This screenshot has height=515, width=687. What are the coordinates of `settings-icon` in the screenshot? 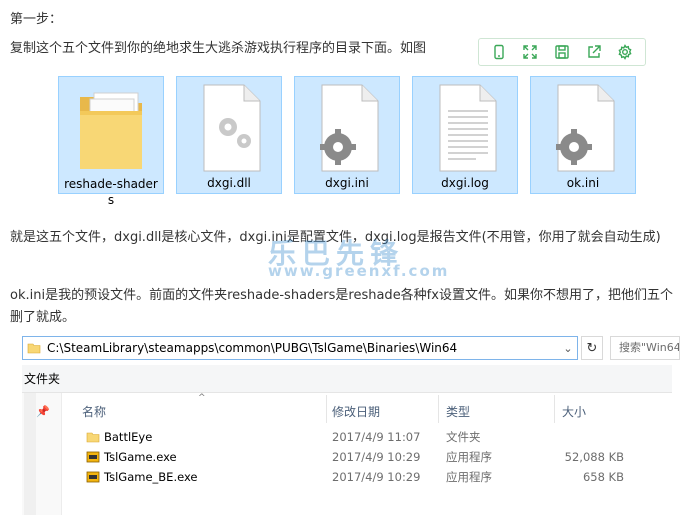 It's located at (625, 52).